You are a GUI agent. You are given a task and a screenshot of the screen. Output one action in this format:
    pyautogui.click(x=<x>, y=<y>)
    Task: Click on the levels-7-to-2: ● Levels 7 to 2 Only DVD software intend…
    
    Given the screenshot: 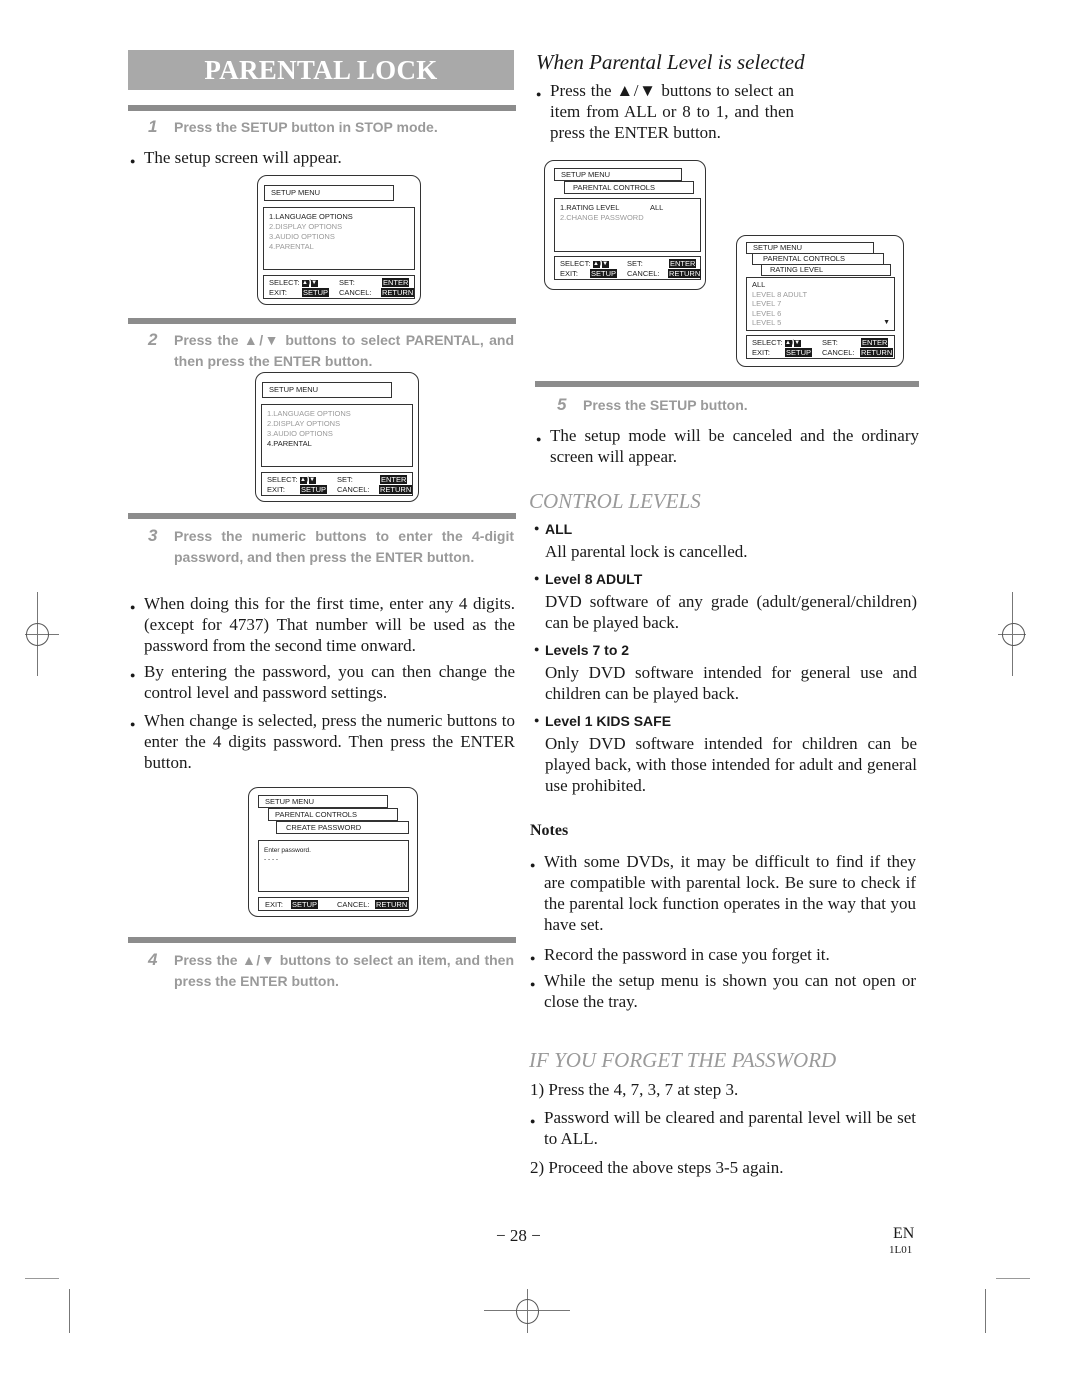 What is the action you would take?
    pyautogui.click(x=726, y=674)
    